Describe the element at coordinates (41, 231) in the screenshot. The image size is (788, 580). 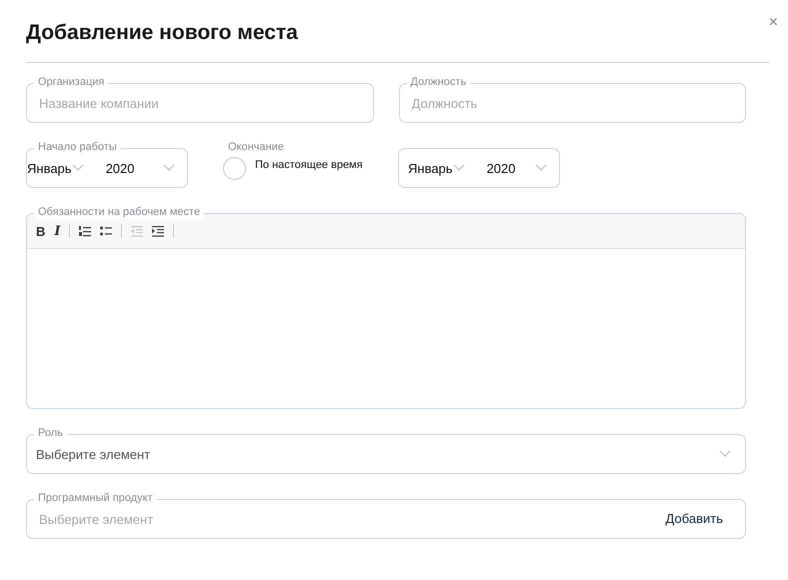
I see `bold-button: B` at that location.